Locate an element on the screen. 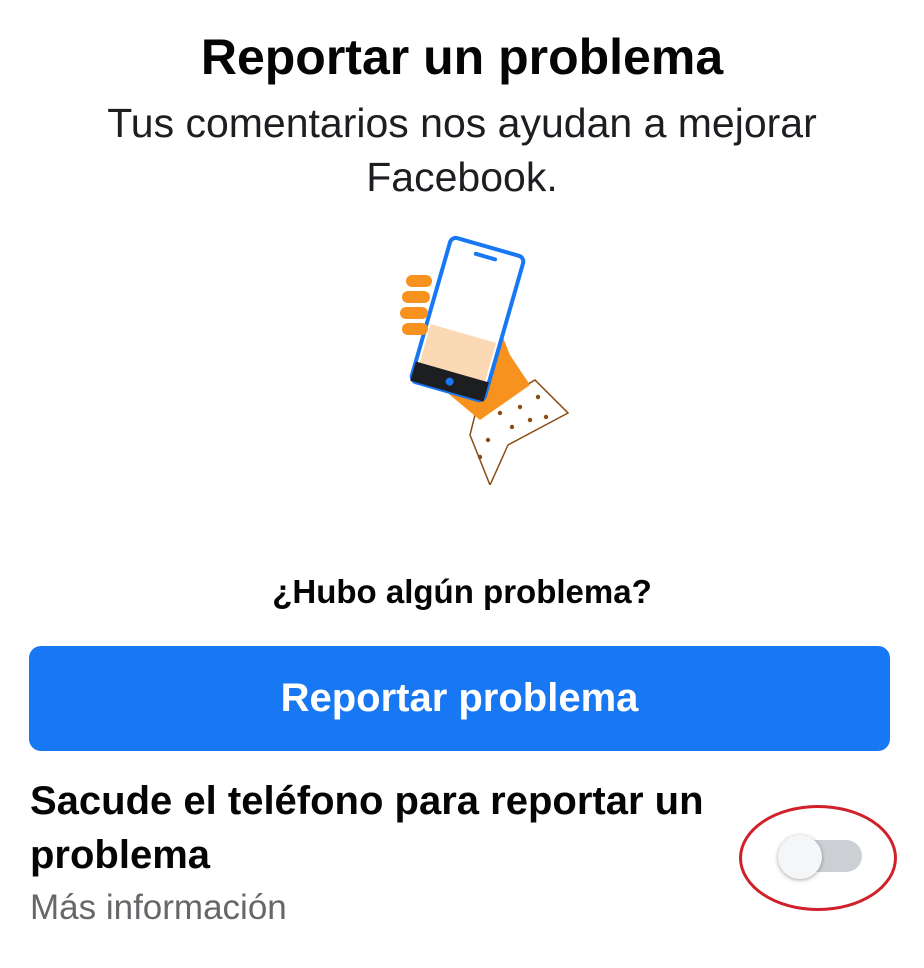 This screenshot has height=968, width=924. hand-holding-phone-icon is located at coordinates (480, 361).